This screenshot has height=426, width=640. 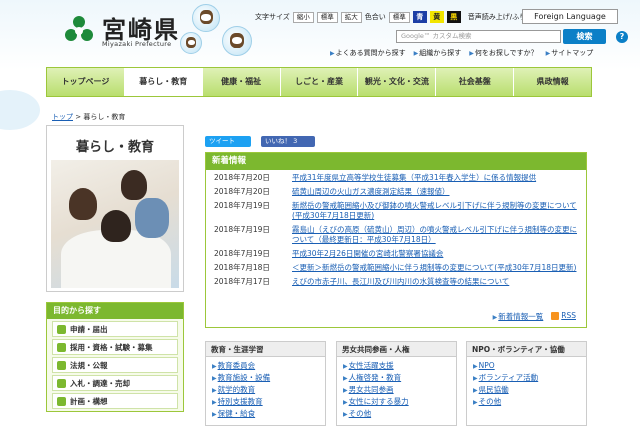 I want to click on like-button: いいね！ 3, so click(x=288, y=141).